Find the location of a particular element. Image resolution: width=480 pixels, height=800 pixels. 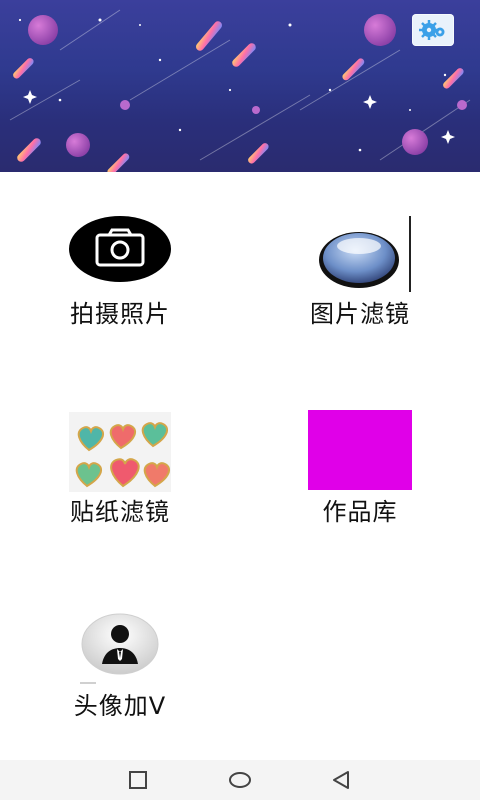

triangle-back-icon is located at coordinates (341, 780).